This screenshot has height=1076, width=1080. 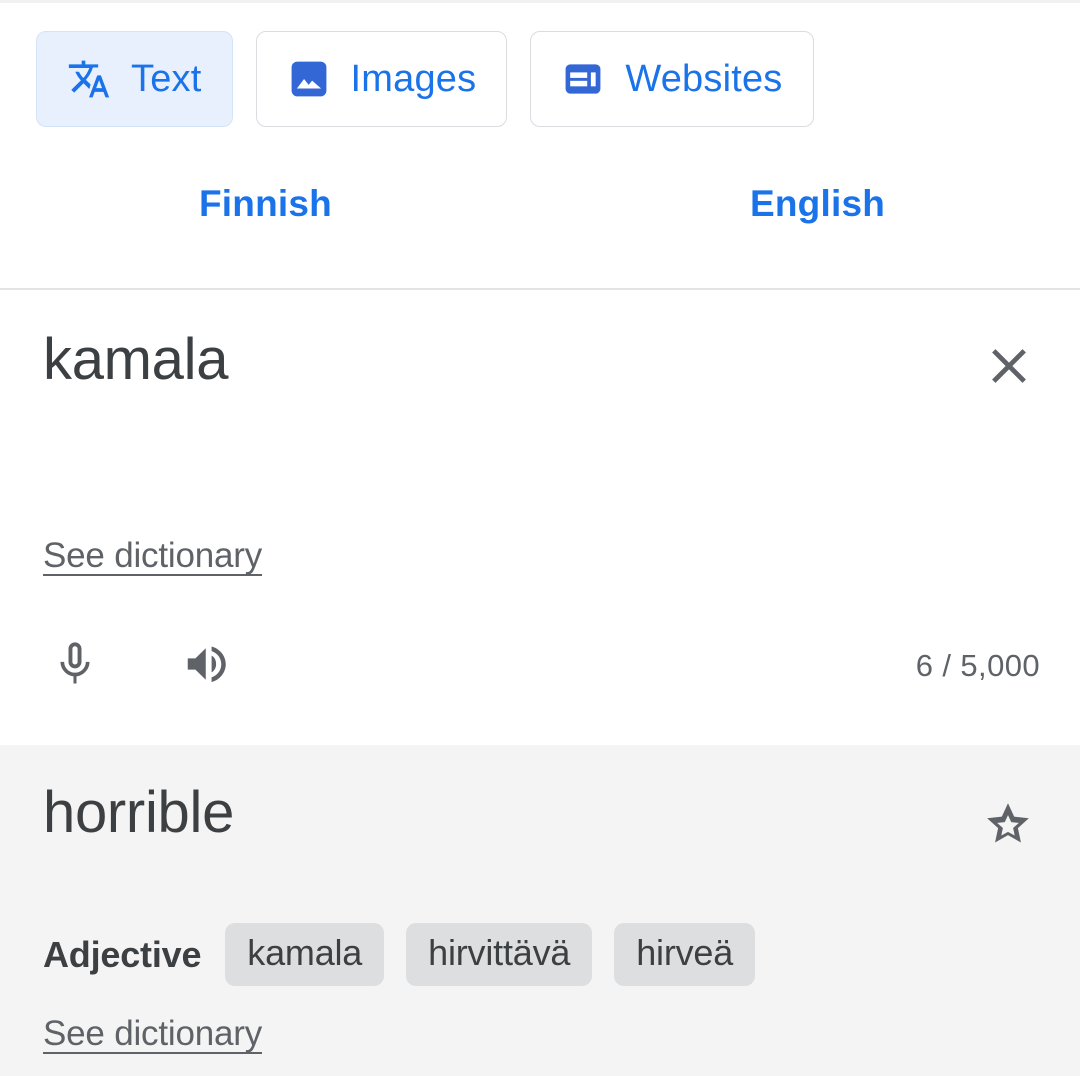 What do you see at coordinates (265, 203) in the screenshot?
I see `source-language-button: Finnish` at bounding box center [265, 203].